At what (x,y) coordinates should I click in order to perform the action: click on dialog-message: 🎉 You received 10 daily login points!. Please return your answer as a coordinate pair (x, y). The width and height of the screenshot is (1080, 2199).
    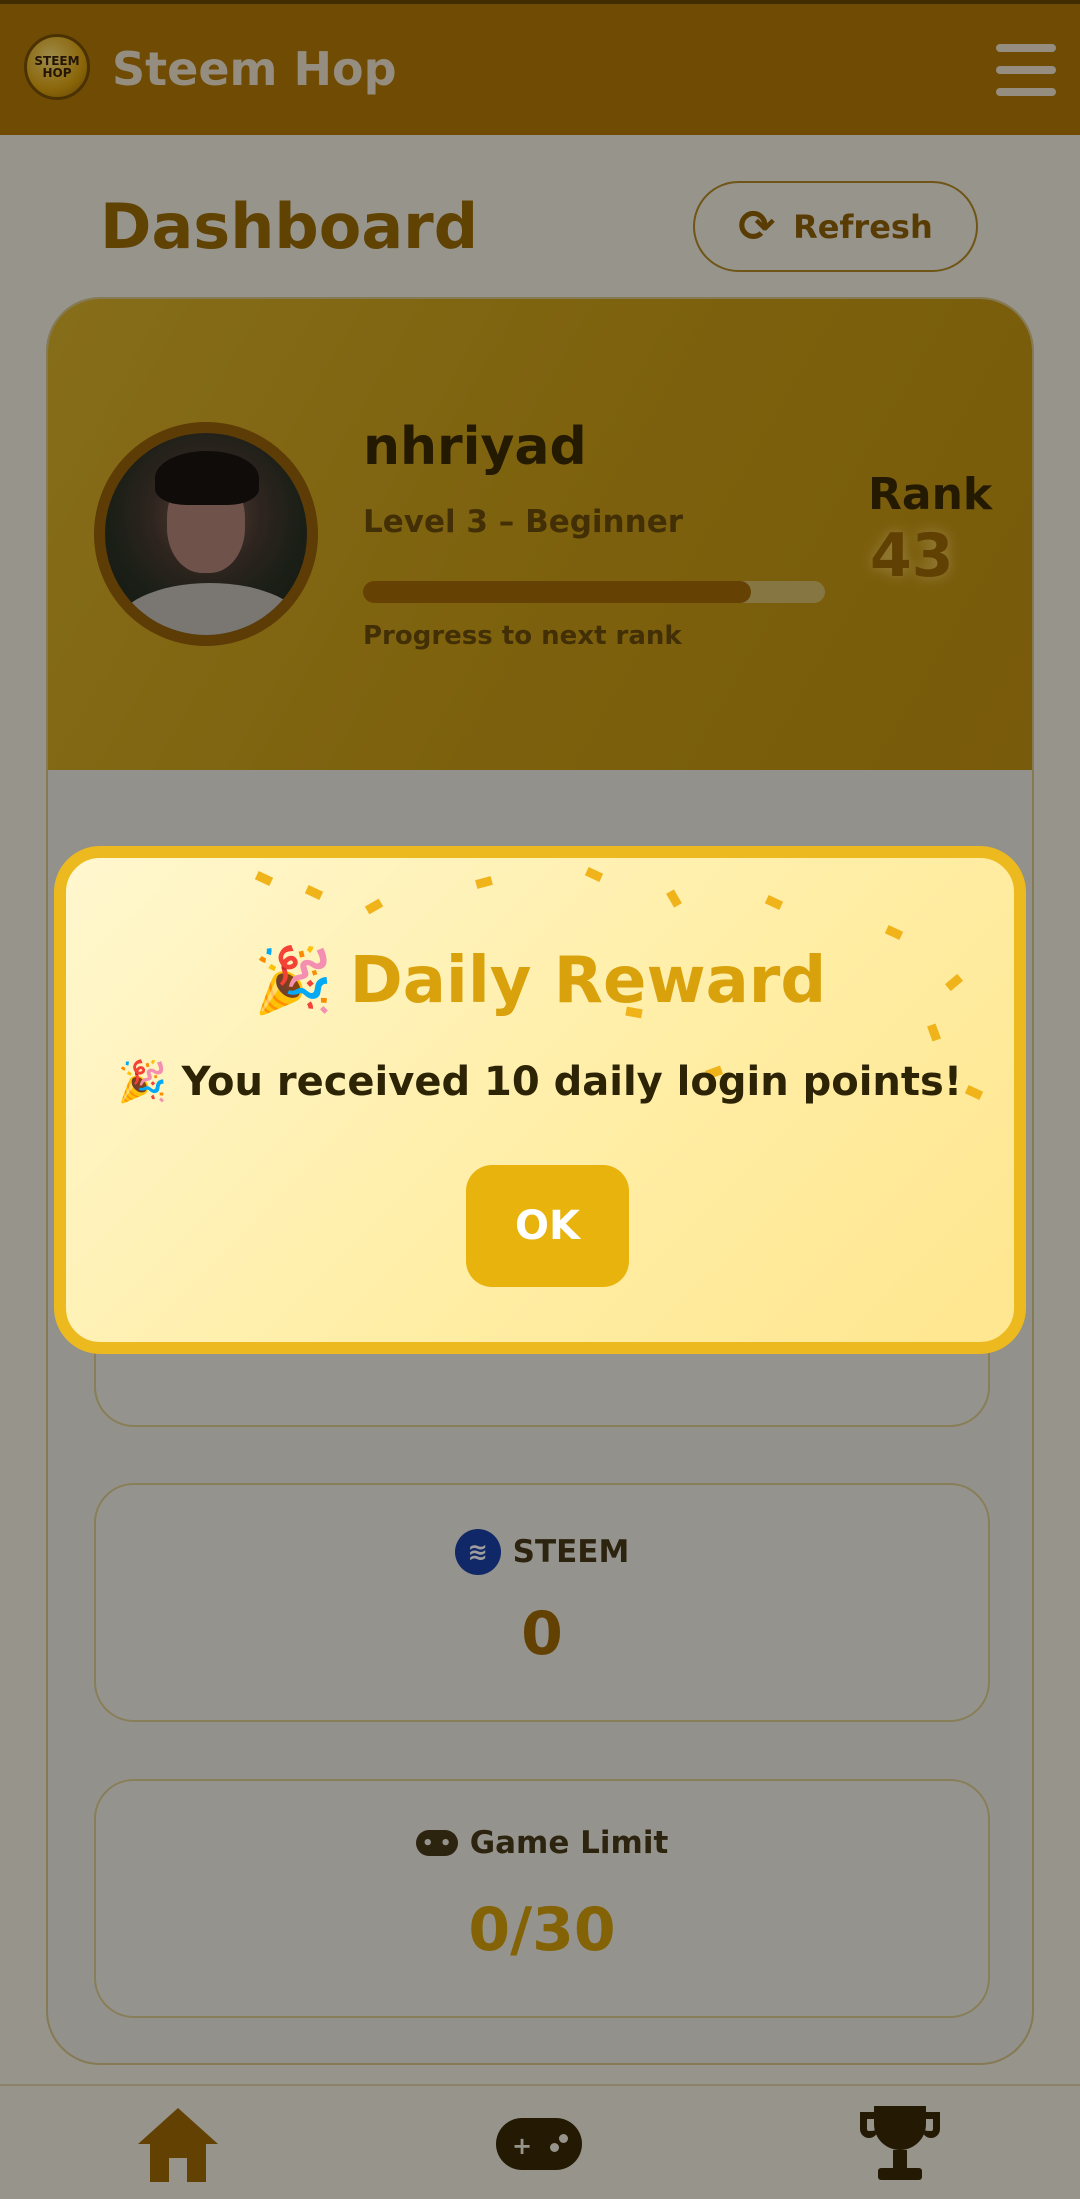
    Looking at the image, I should click on (540, 1081).